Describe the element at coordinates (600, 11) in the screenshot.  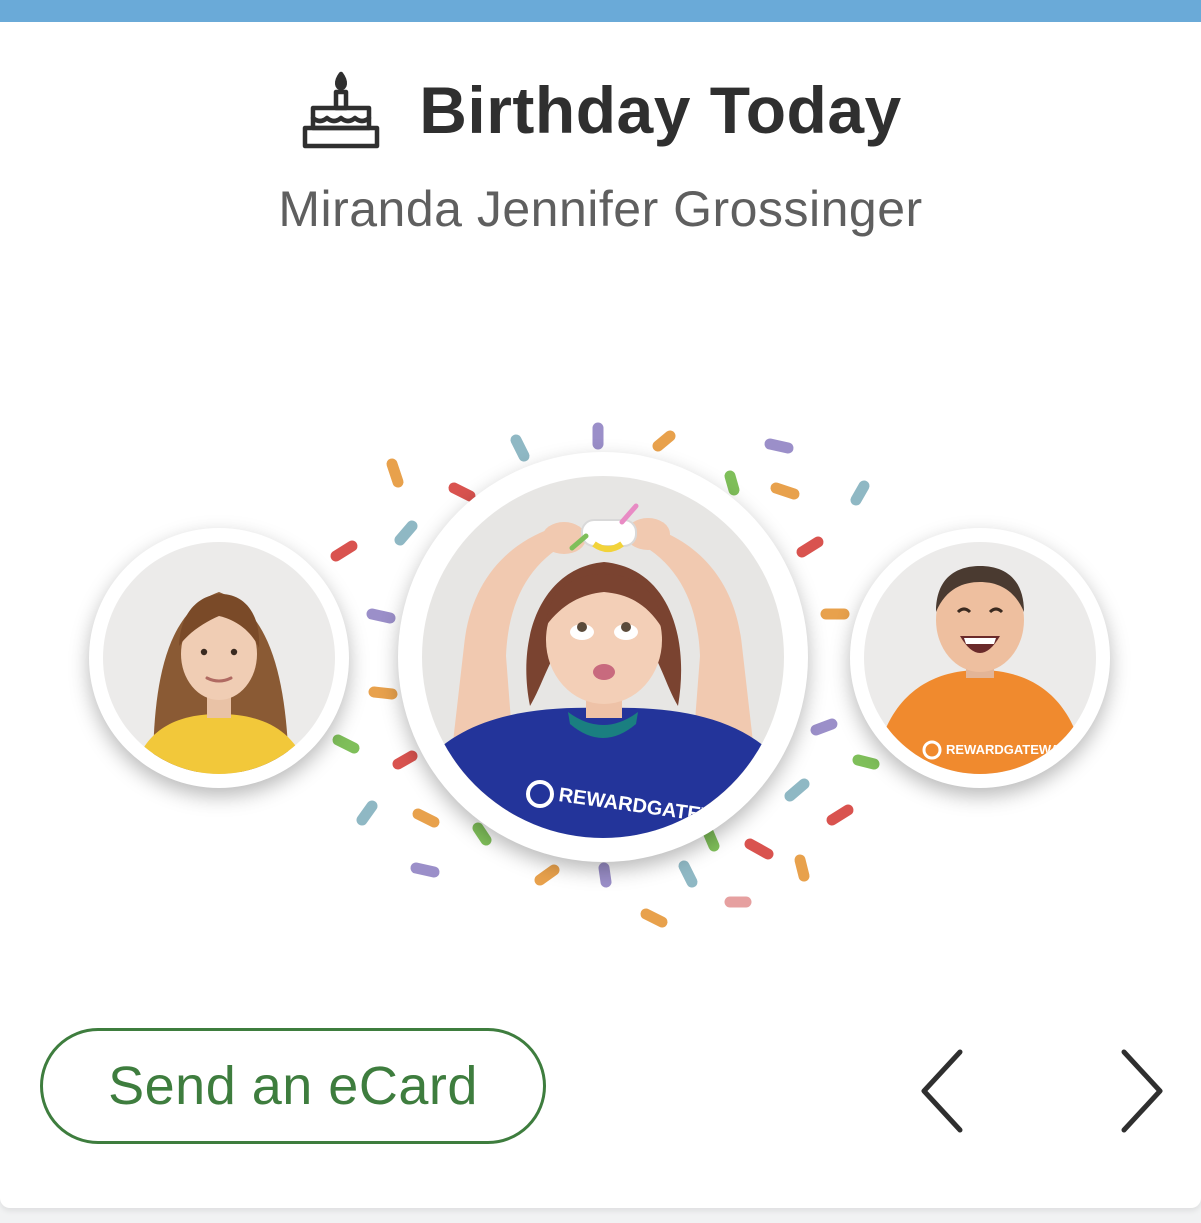
I see `accent-bar` at that location.